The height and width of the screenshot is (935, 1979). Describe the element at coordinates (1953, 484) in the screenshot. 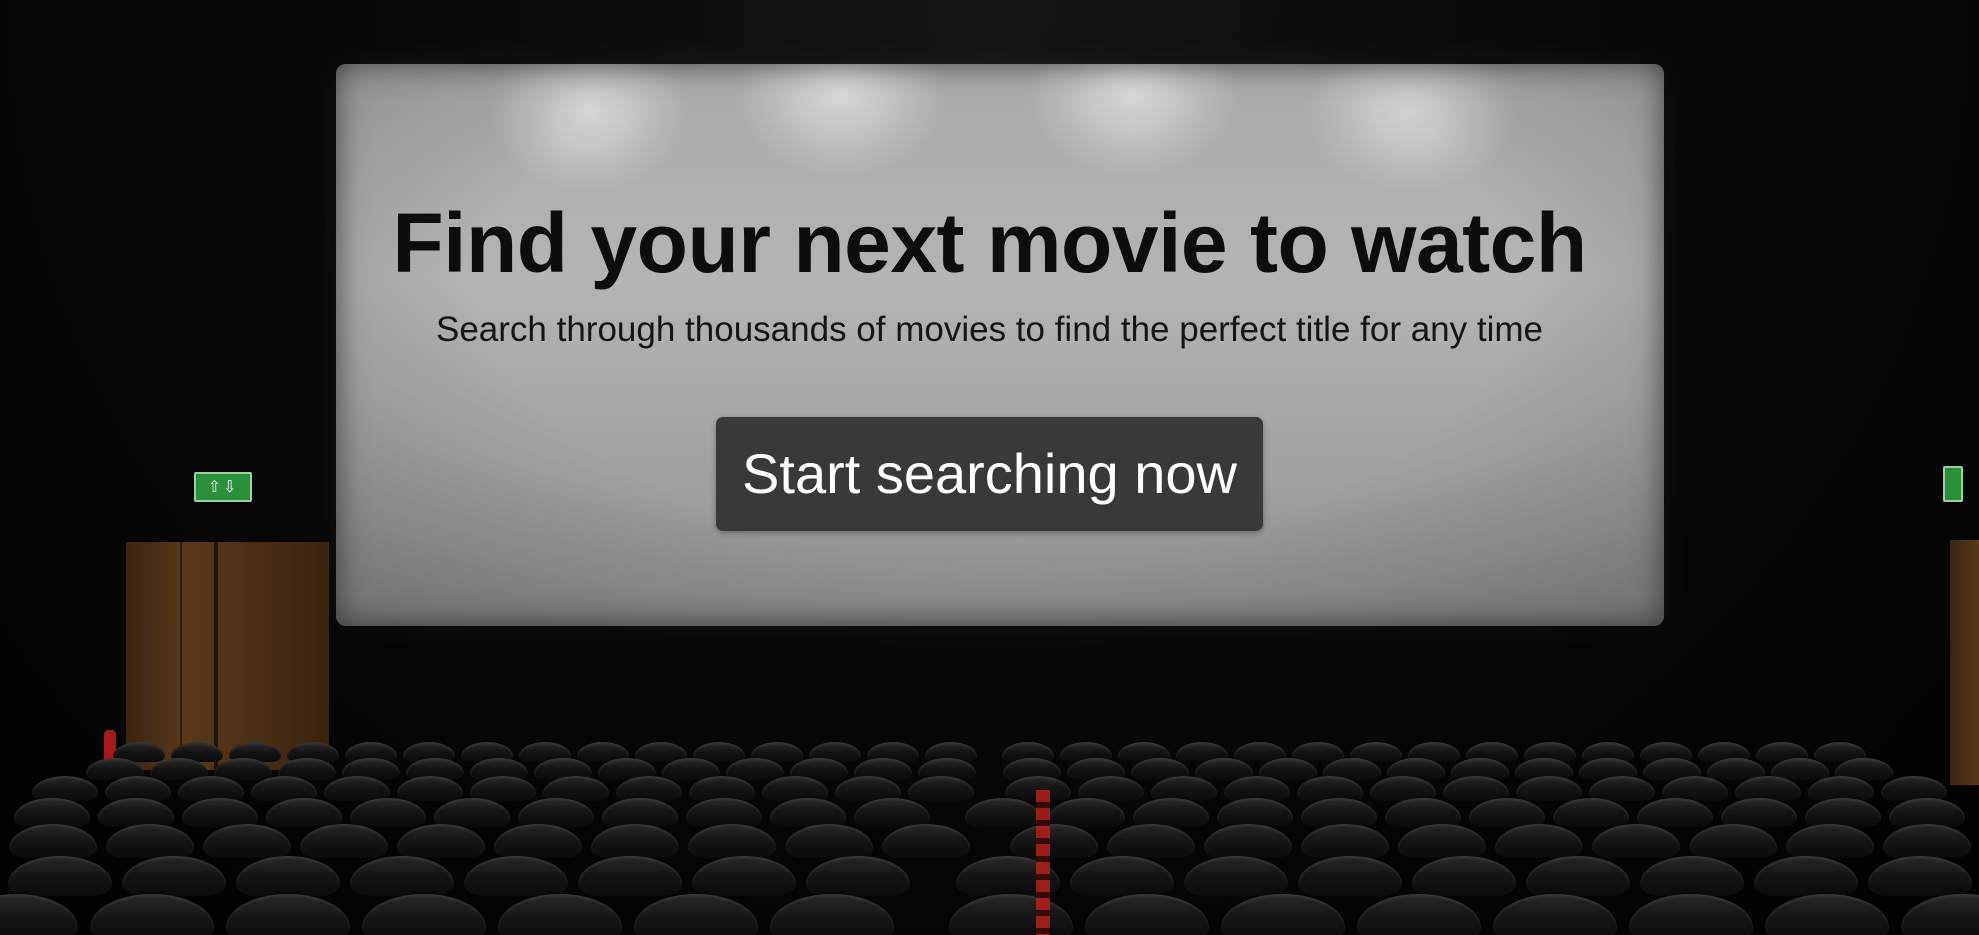

I see `exit-sign-icon` at that location.